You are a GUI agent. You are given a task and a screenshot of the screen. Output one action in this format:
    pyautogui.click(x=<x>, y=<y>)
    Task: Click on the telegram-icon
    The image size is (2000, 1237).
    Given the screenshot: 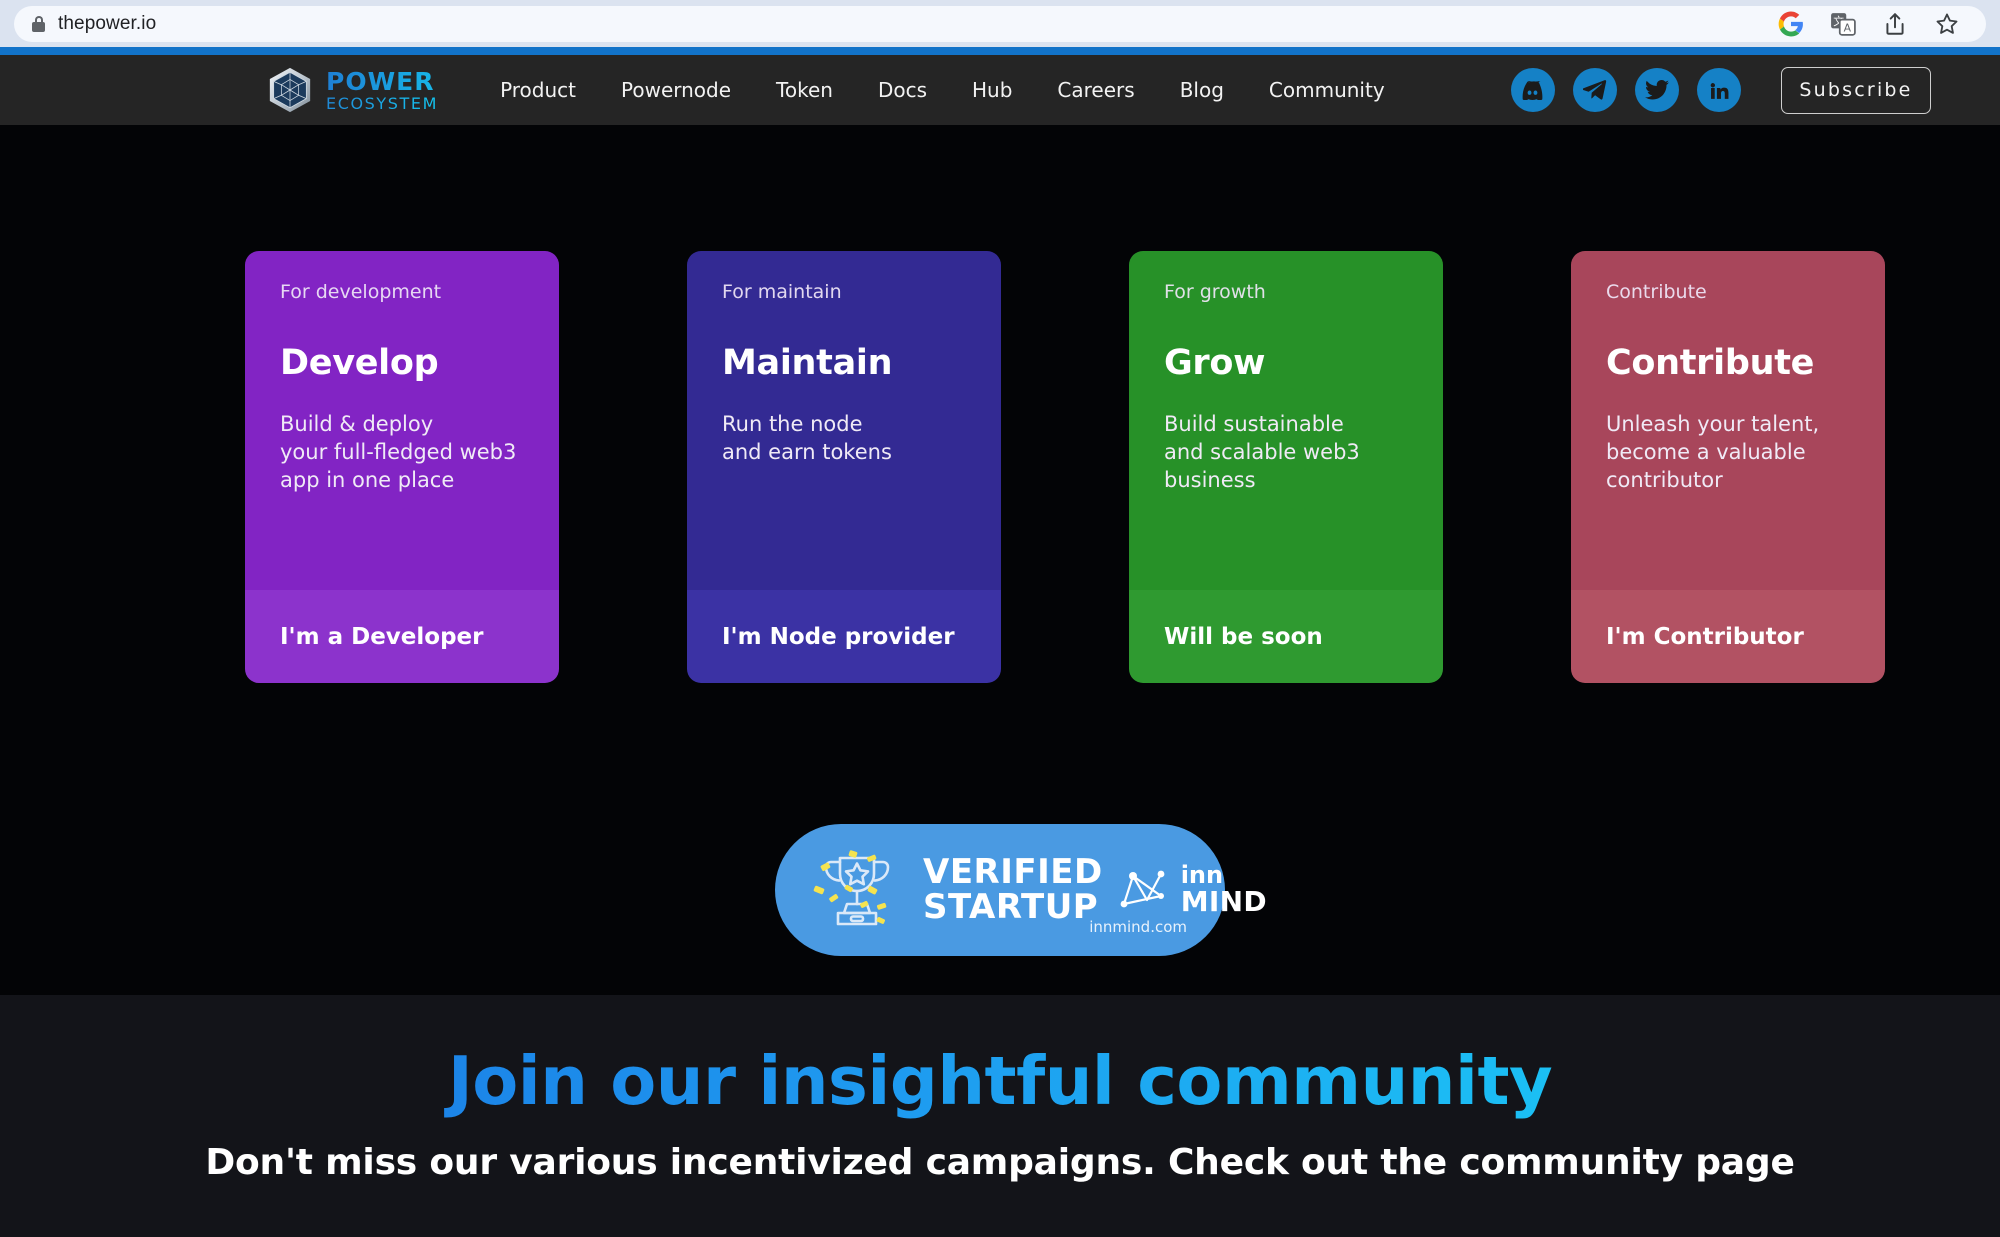 What is the action you would take?
    pyautogui.click(x=1595, y=90)
    